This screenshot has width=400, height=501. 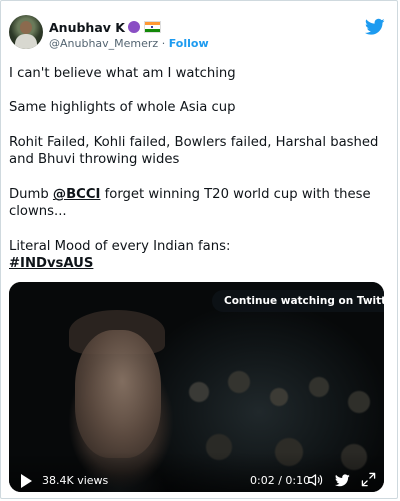 I want to click on view-count: 38.4K views, so click(x=75, y=480).